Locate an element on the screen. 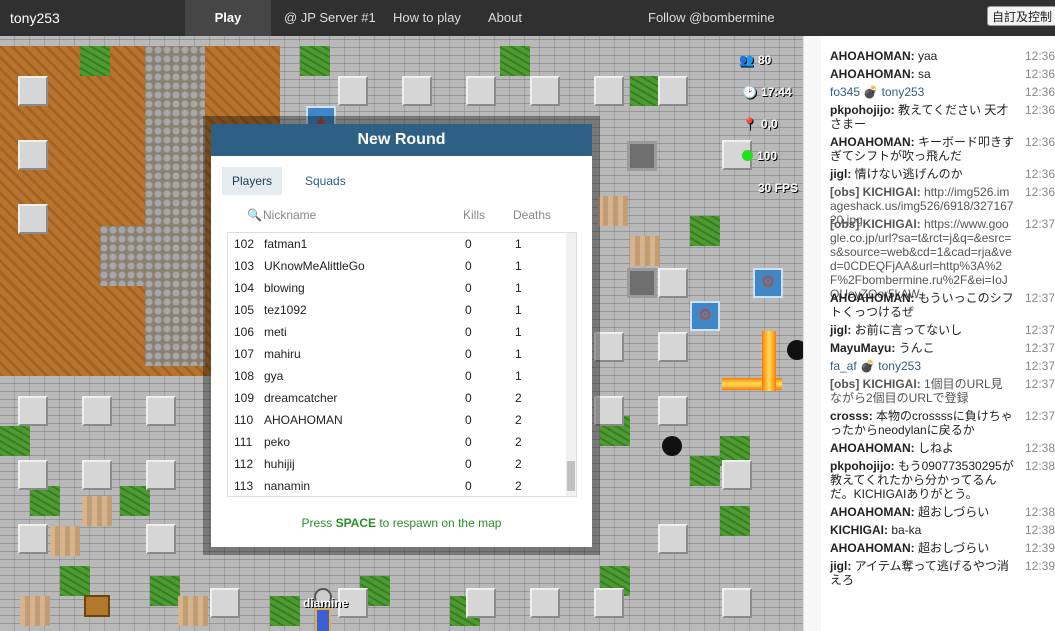 This screenshot has height=631, width=1055. scrollbar-thumb is located at coordinates (571, 476).